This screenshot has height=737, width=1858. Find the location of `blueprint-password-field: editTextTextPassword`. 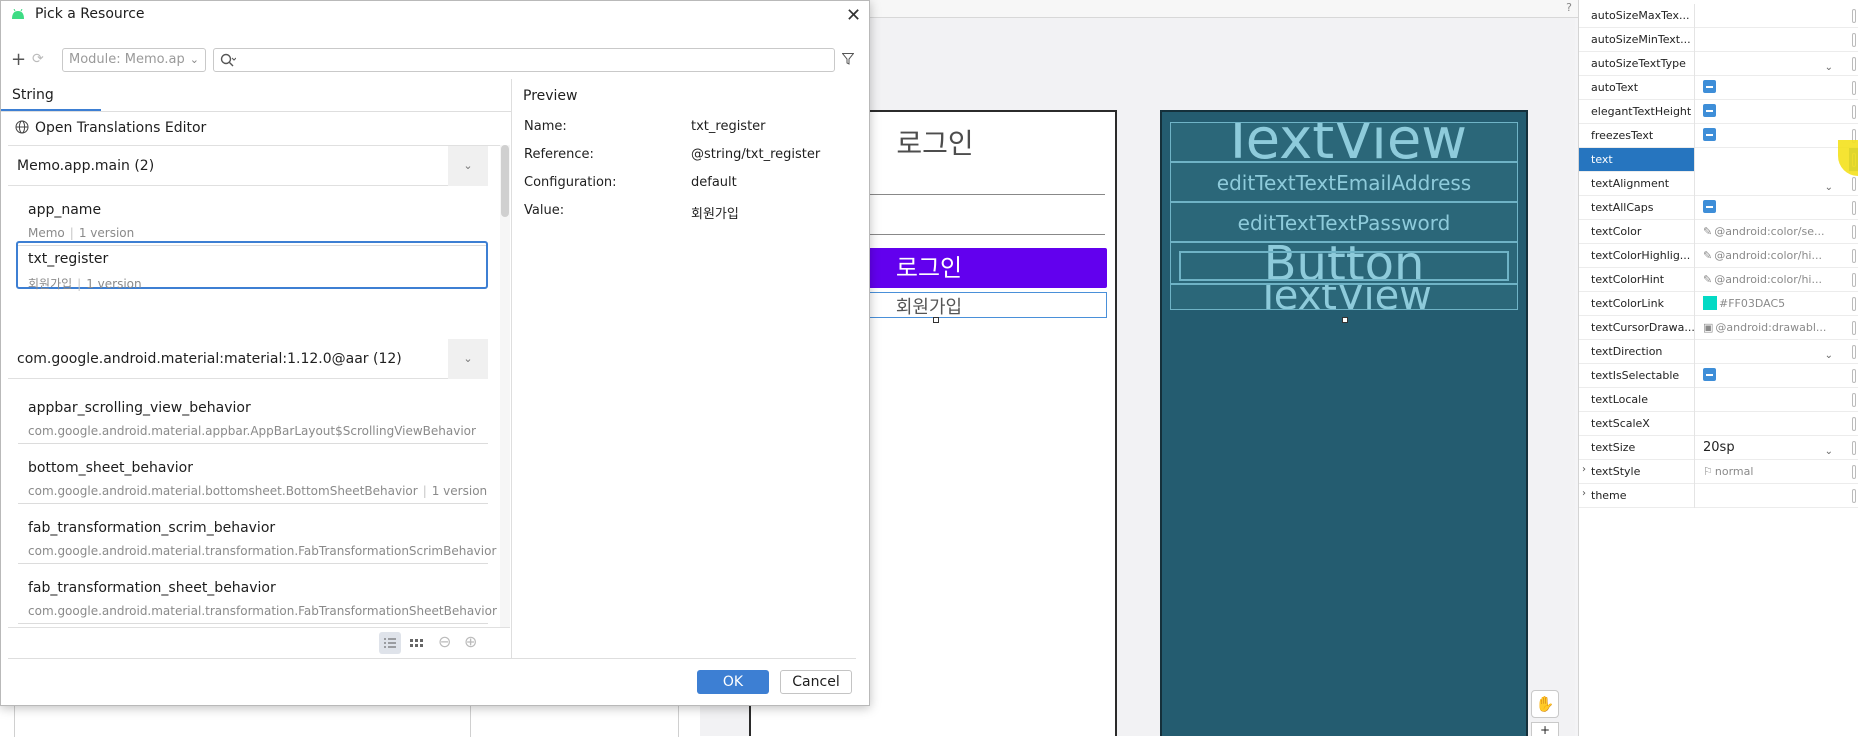

blueprint-password-field: editTextTextPassword is located at coordinates (1344, 222).